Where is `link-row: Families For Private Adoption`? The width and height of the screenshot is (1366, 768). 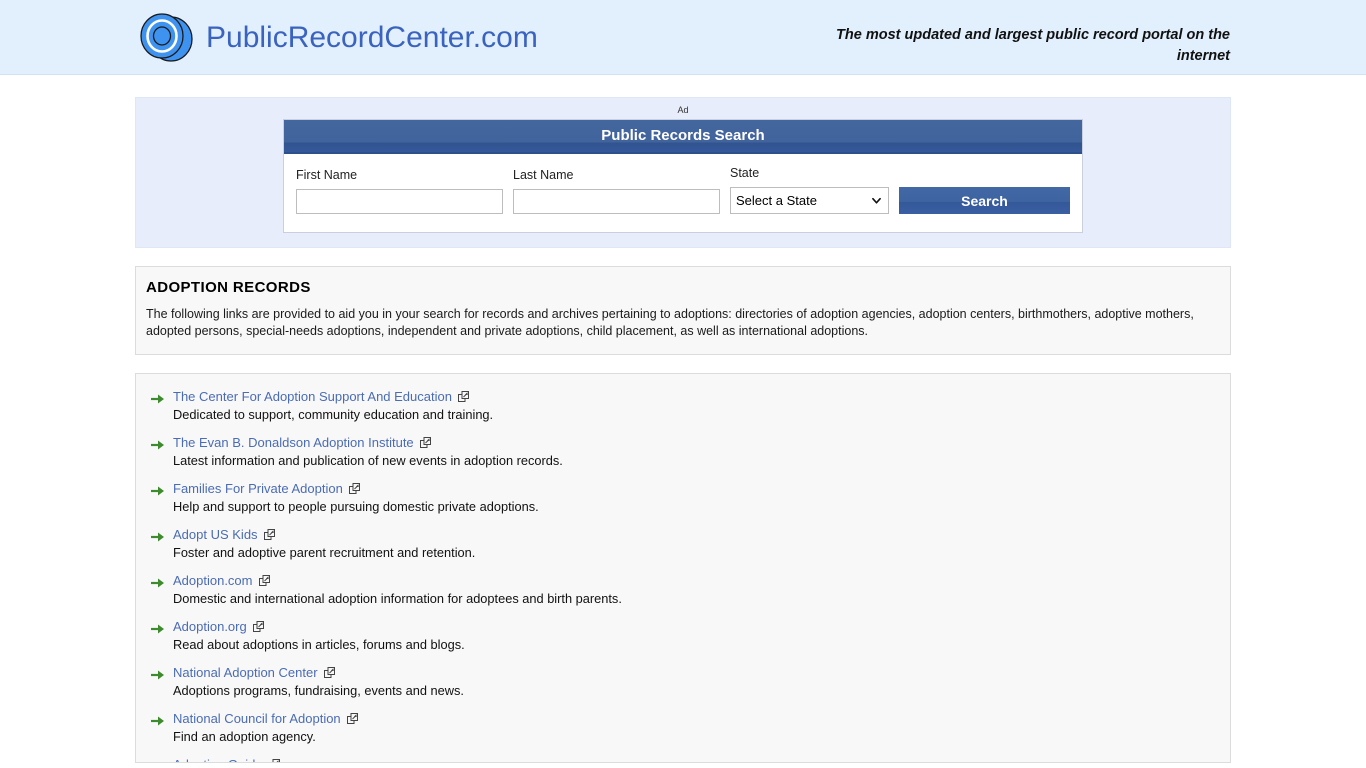
link-row: Families For Private Adoption is located at coordinates (356, 488).